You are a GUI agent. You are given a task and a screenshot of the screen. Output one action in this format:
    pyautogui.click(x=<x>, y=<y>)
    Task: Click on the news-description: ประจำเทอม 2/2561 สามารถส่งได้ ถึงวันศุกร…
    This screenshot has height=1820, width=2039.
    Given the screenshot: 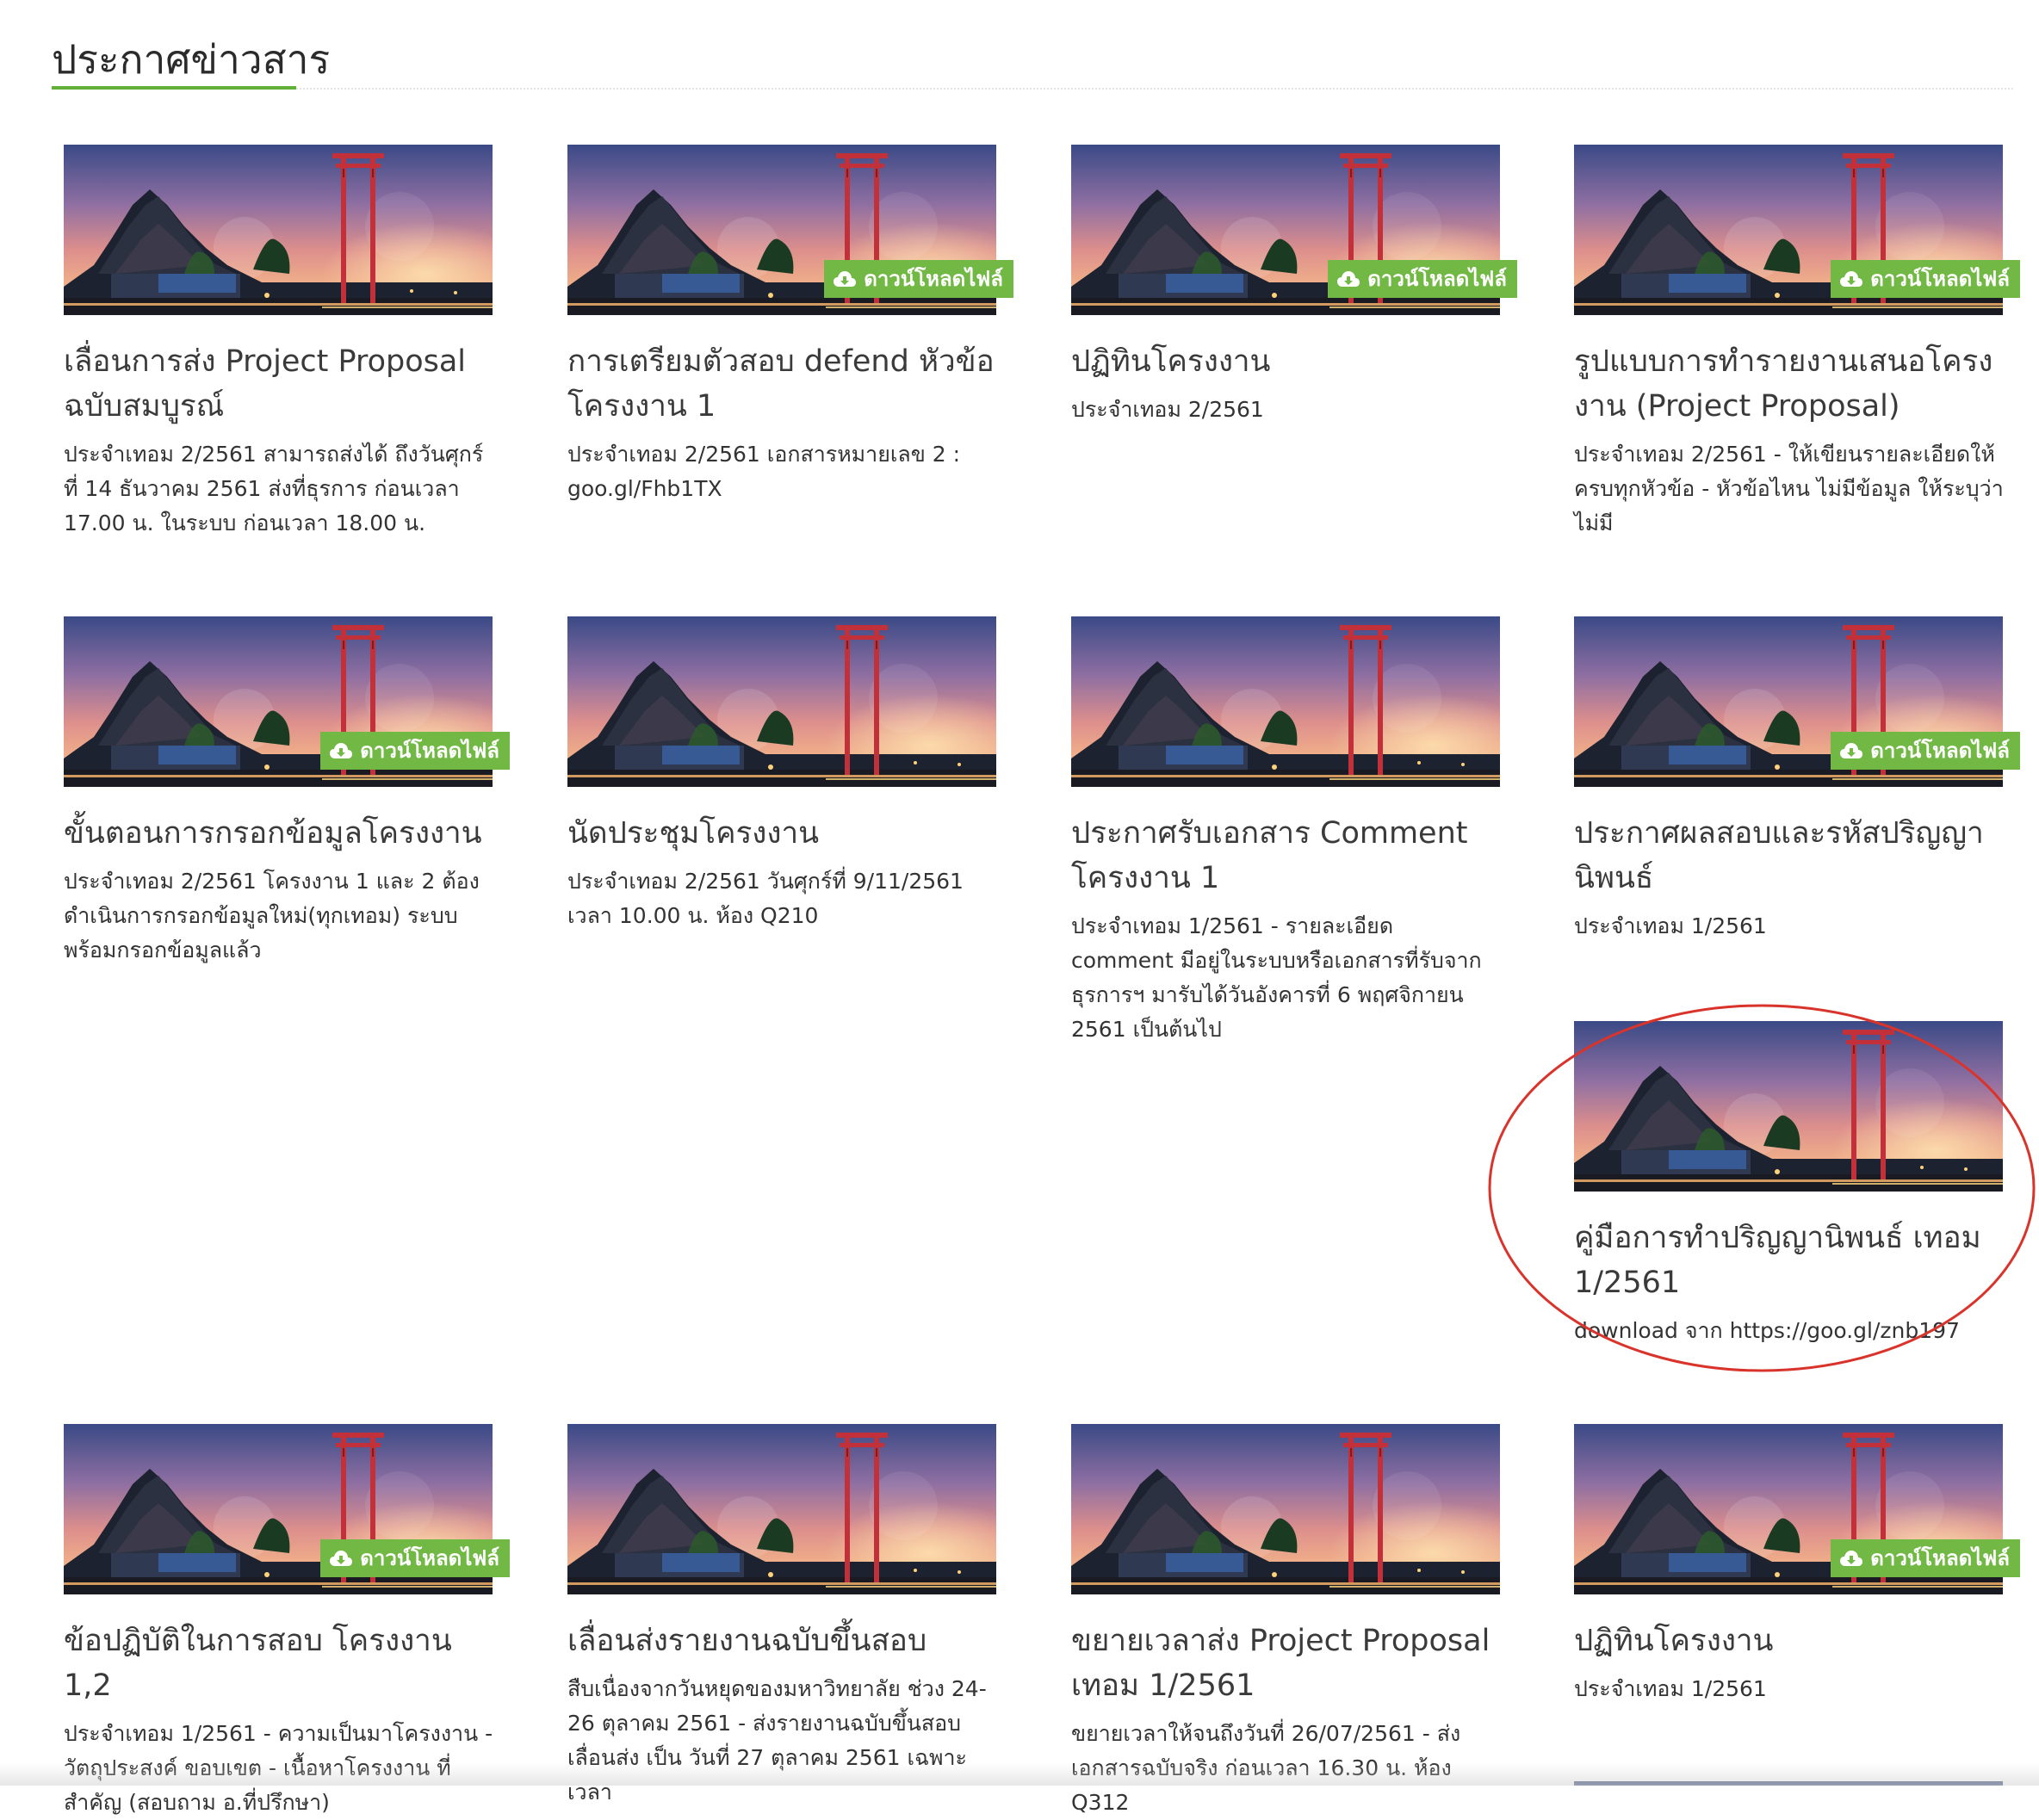 What is the action you would take?
    pyautogui.click(x=274, y=488)
    